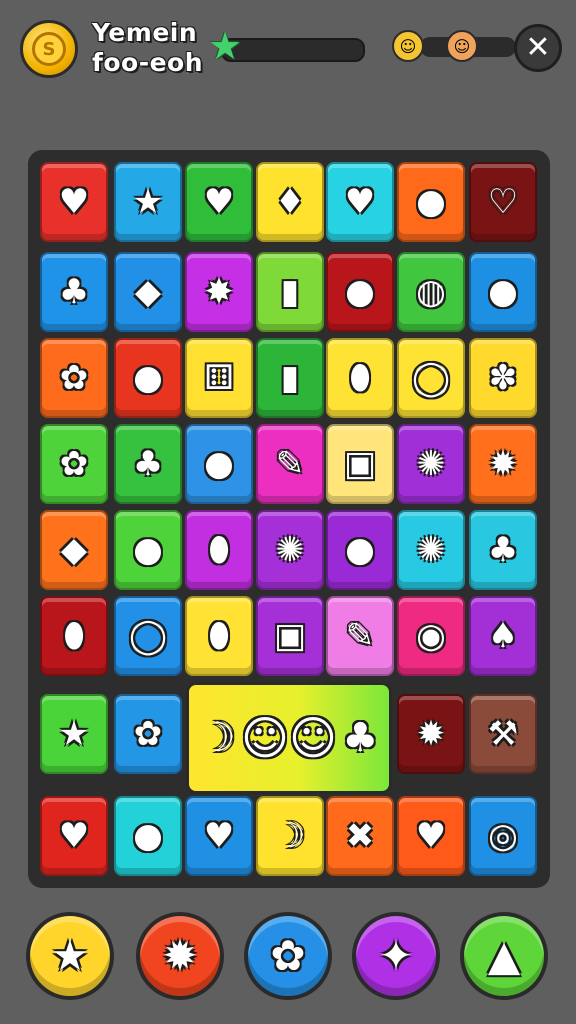  I want to click on tile-candy: ◆, so click(148, 292).